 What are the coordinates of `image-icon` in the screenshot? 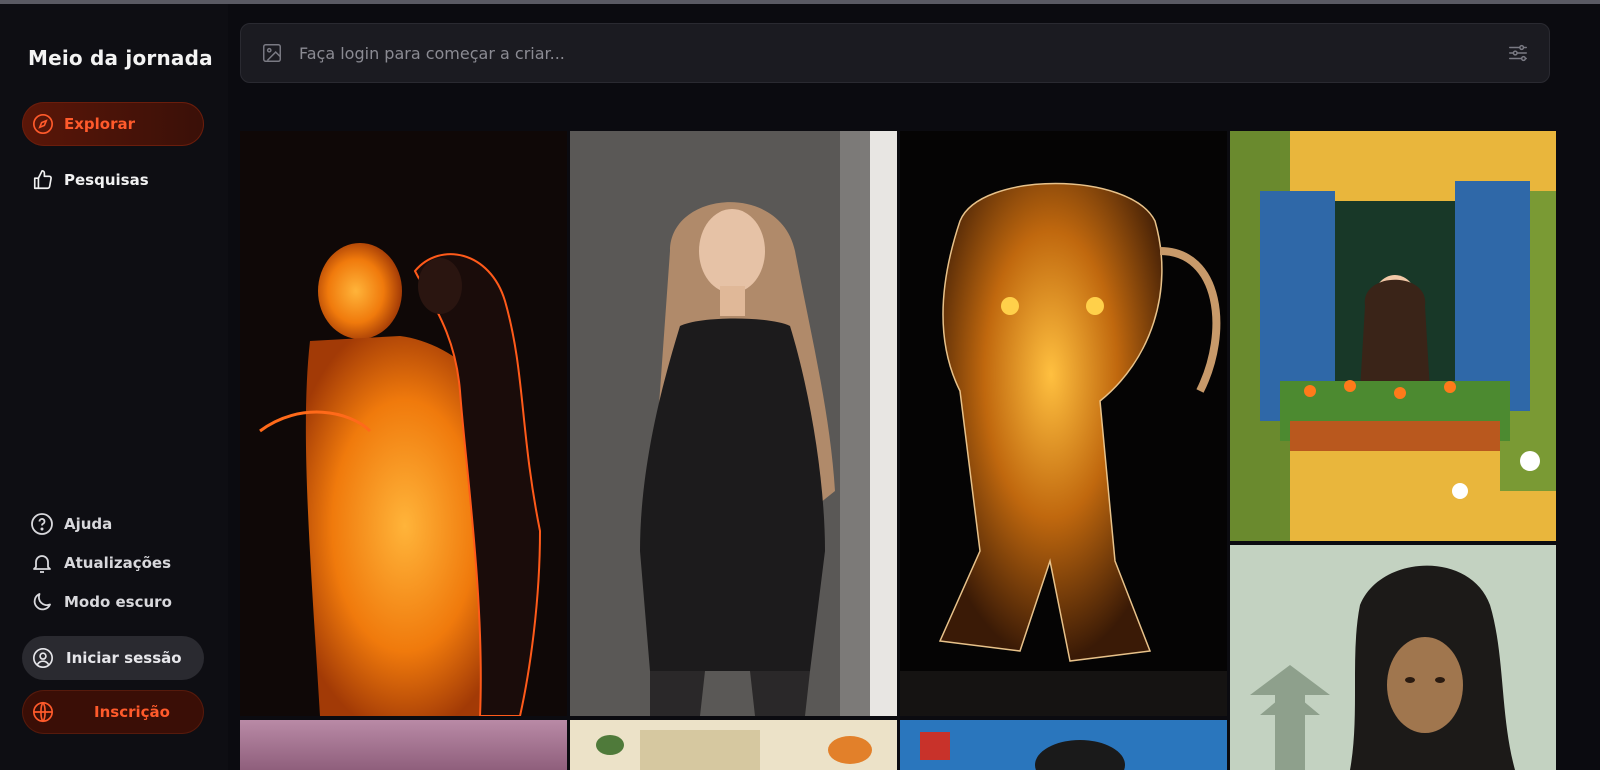 It's located at (272, 53).